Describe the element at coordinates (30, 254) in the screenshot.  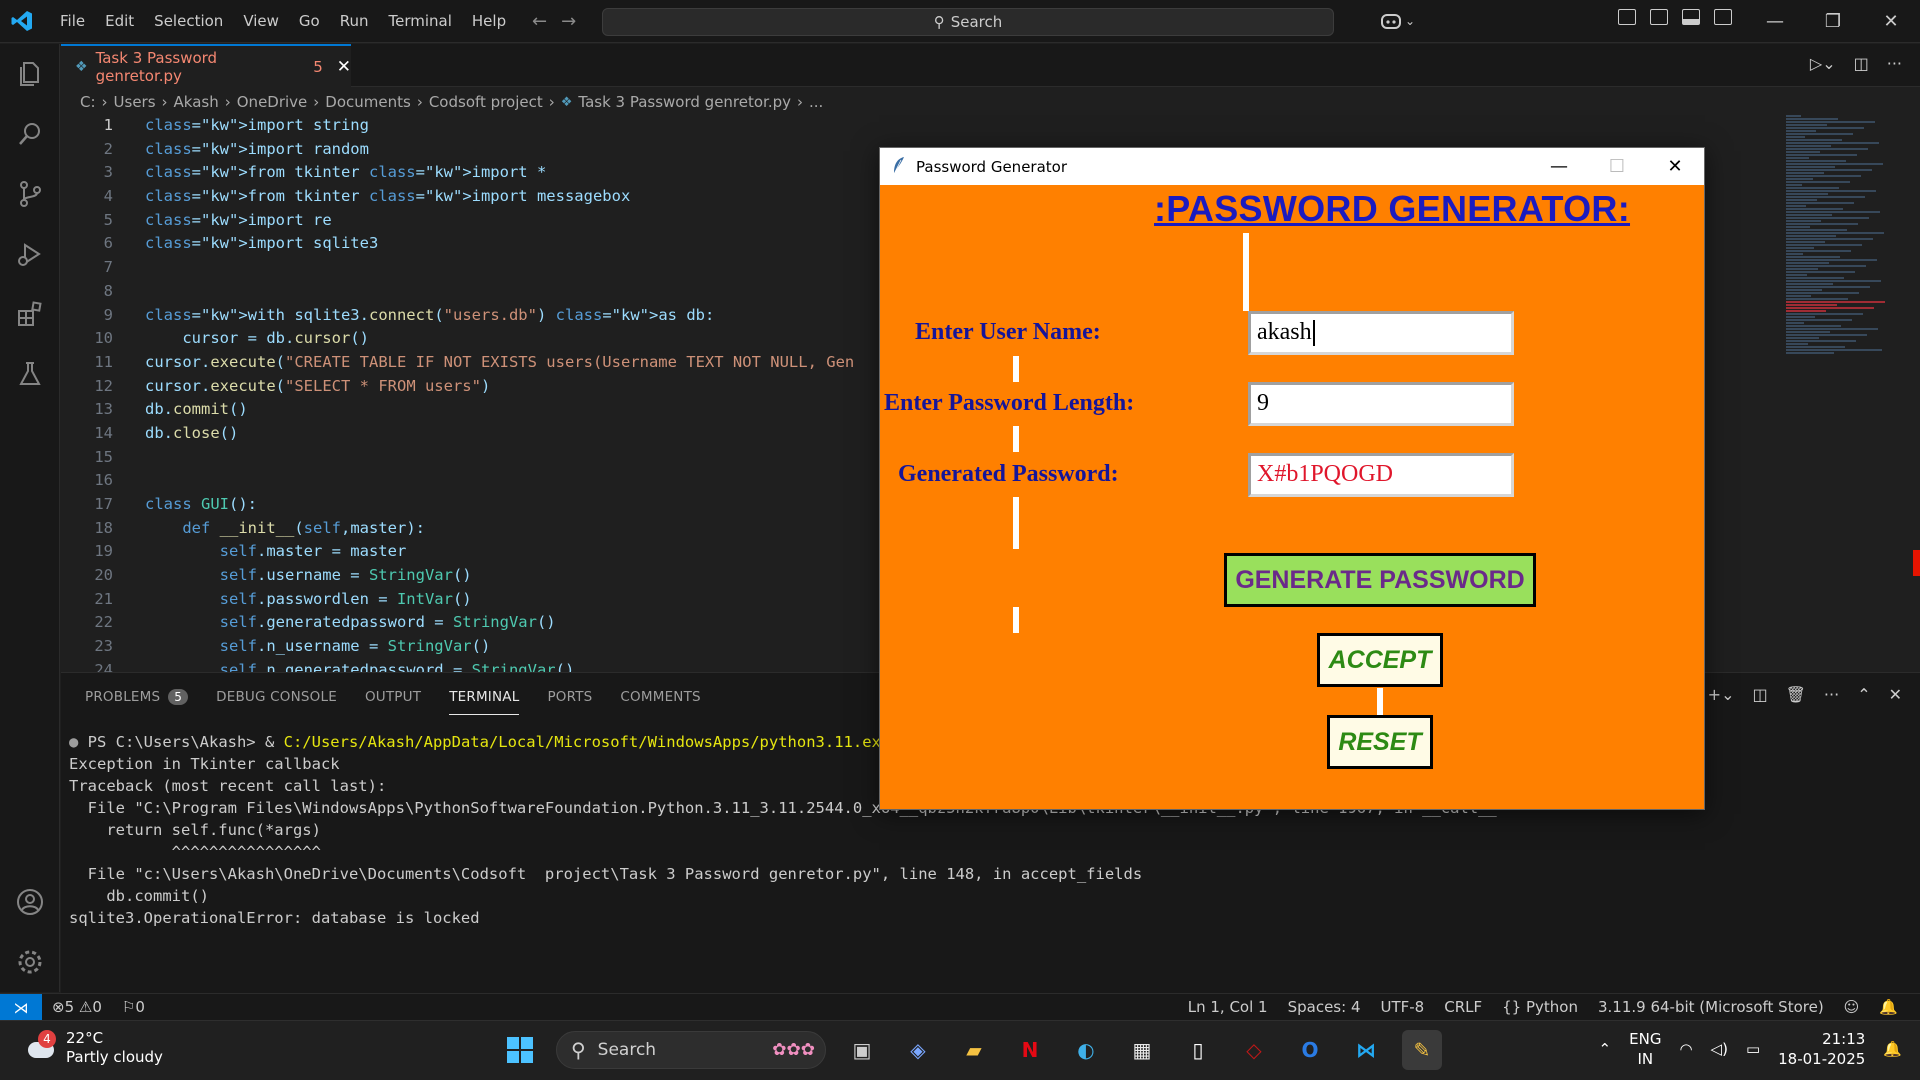
I see `run-debug-icon` at that location.